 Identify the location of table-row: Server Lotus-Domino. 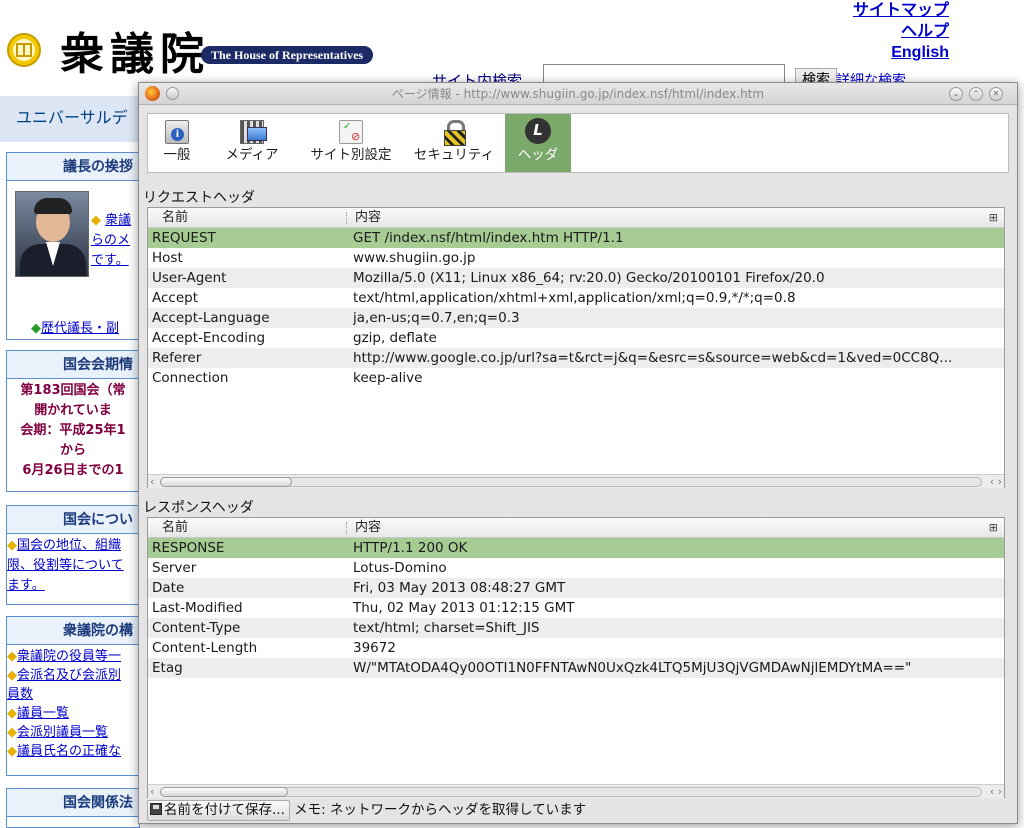
(576, 568).